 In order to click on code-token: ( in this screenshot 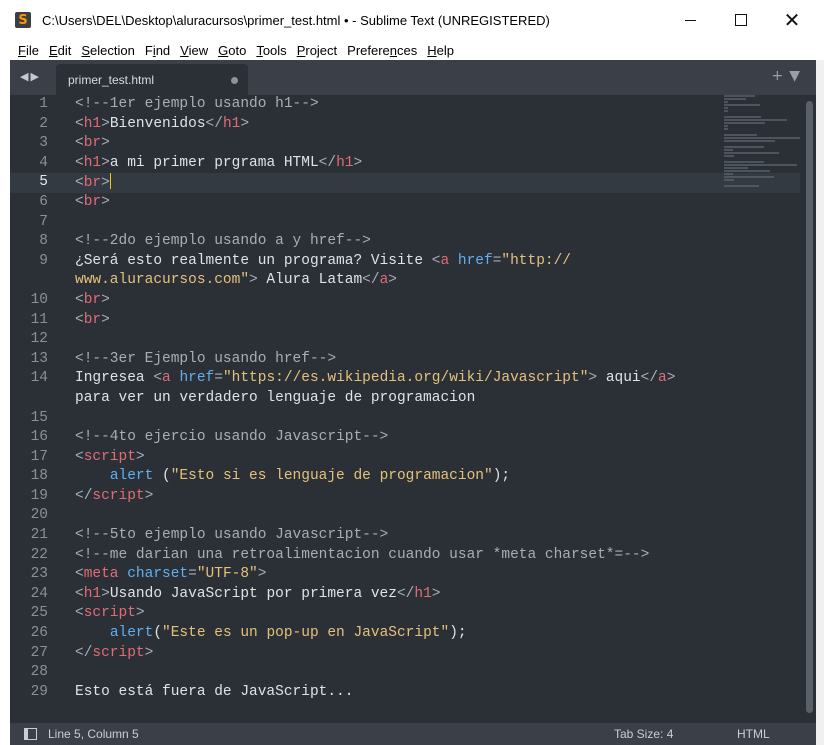, I will do `click(162, 476)`.